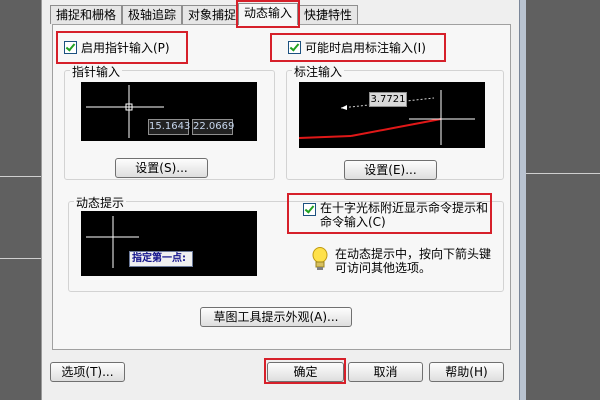  Describe the element at coordinates (212, 14) in the screenshot. I see `tab-object-snap: 对象捕捉` at that location.